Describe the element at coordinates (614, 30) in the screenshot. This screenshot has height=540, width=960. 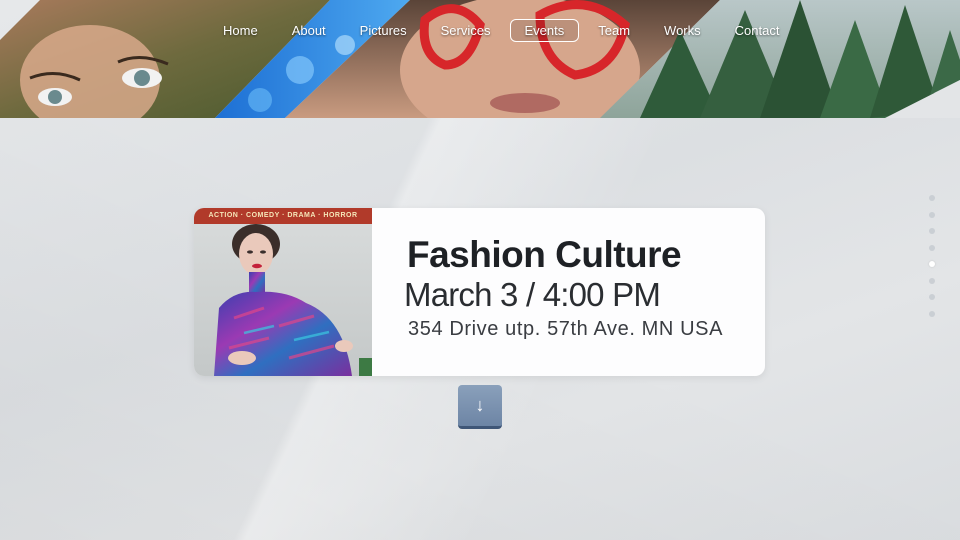
I see `nav-team: Team` at that location.